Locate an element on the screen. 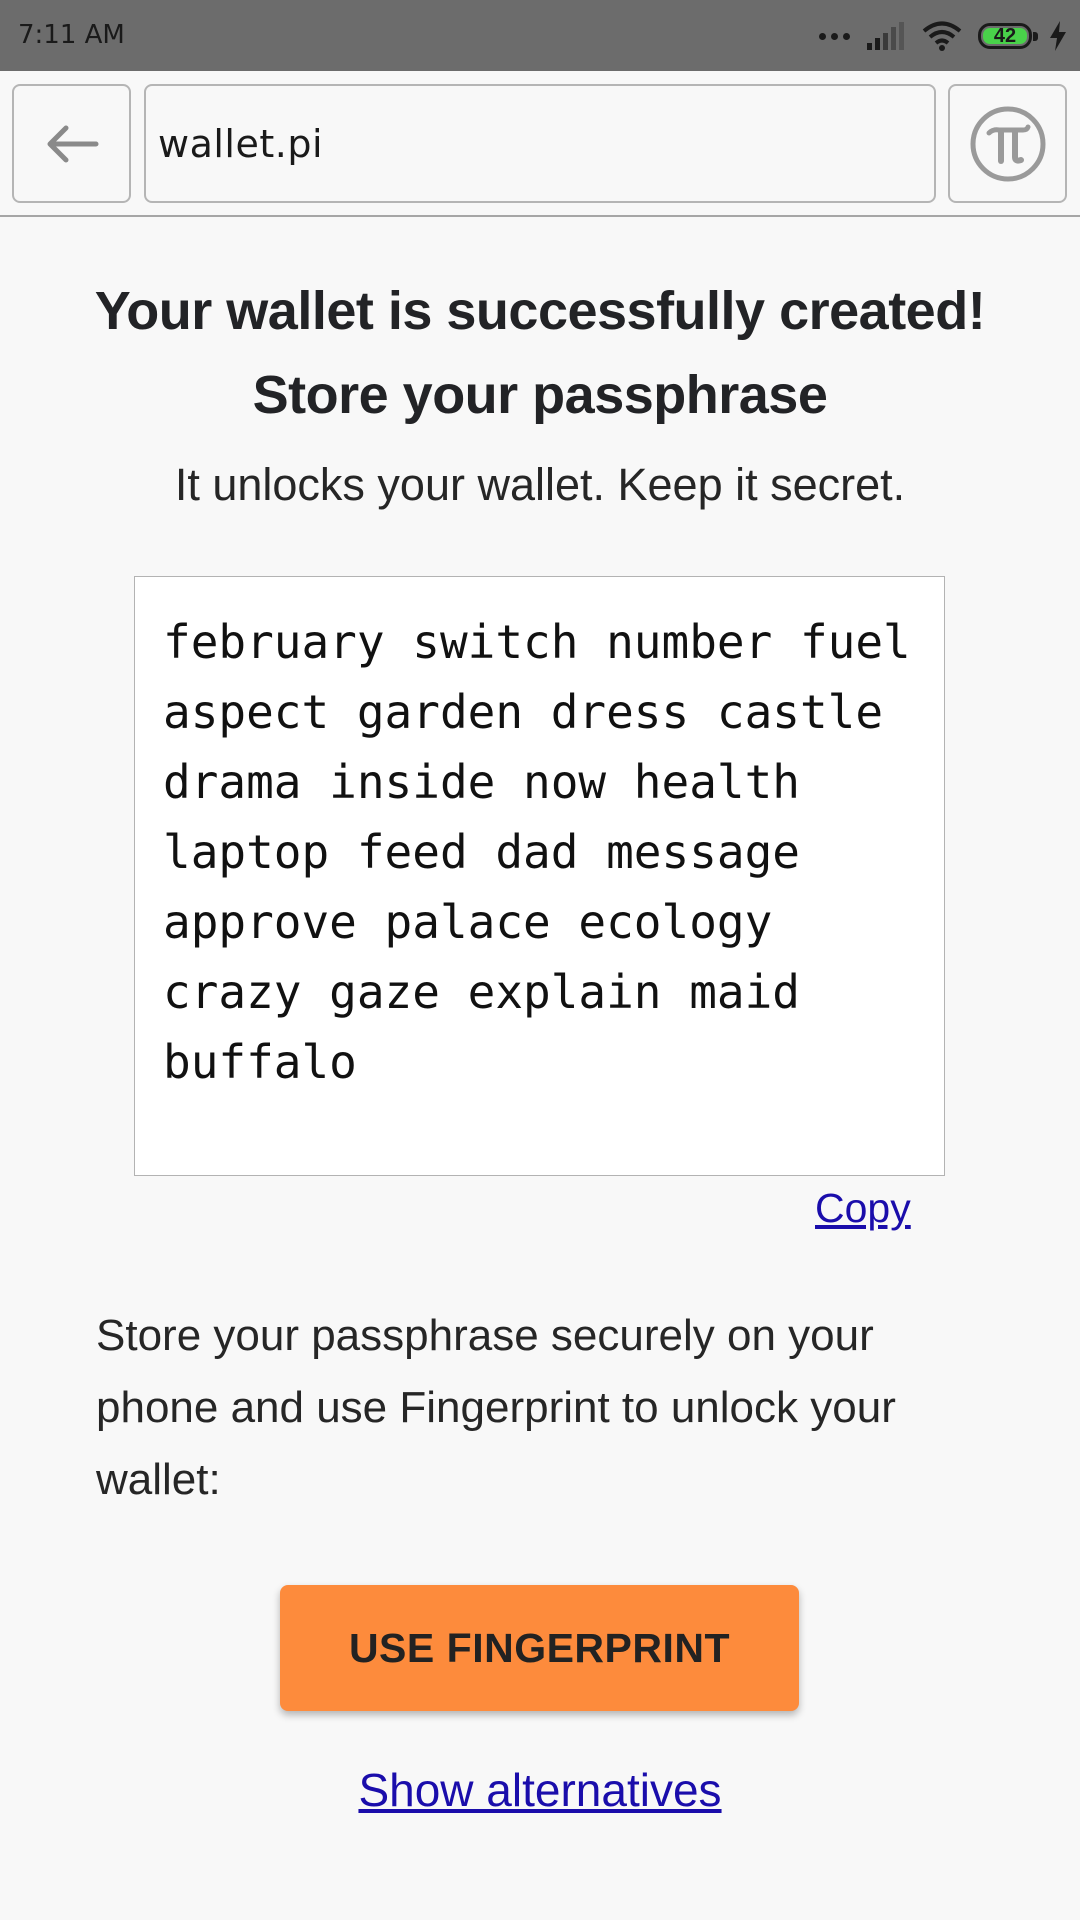 Image resolution: width=1080 pixels, height=1920 pixels. status-icons: 42 is located at coordinates (943, 36).